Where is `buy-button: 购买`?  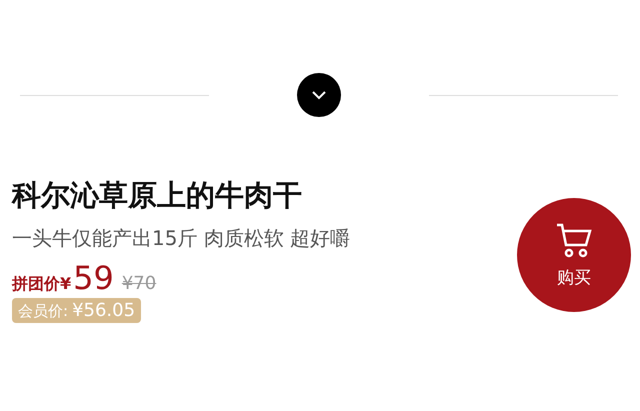
buy-button: 购买 is located at coordinates (574, 255).